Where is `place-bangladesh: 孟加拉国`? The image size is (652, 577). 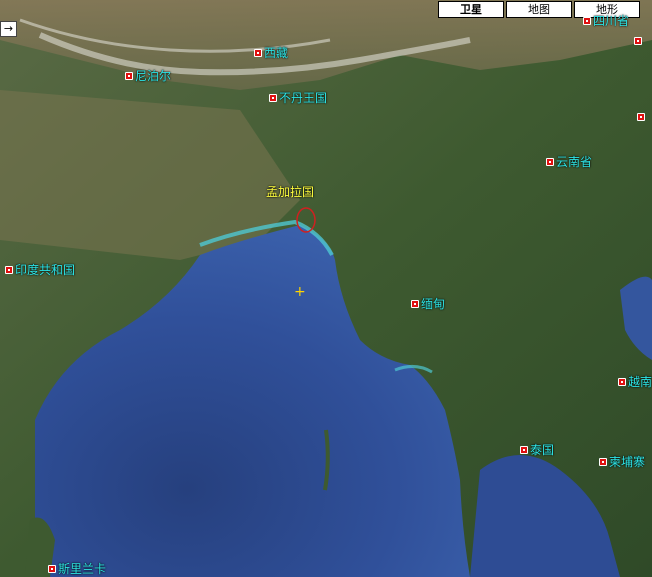 place-bangladesh: 孟加拉国 is located at coordinates (290, 191).